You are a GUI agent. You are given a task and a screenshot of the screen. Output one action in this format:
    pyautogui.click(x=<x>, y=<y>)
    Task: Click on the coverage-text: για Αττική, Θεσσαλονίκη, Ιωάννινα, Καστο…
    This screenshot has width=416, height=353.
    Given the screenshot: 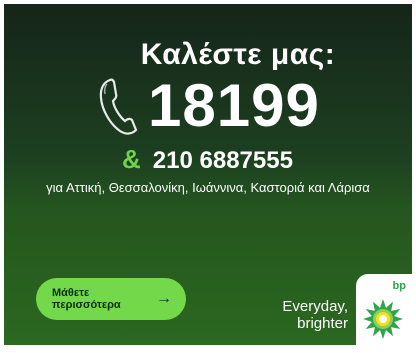 What is the action you would take?
    pyautogui.click(x=208, y=187)
    